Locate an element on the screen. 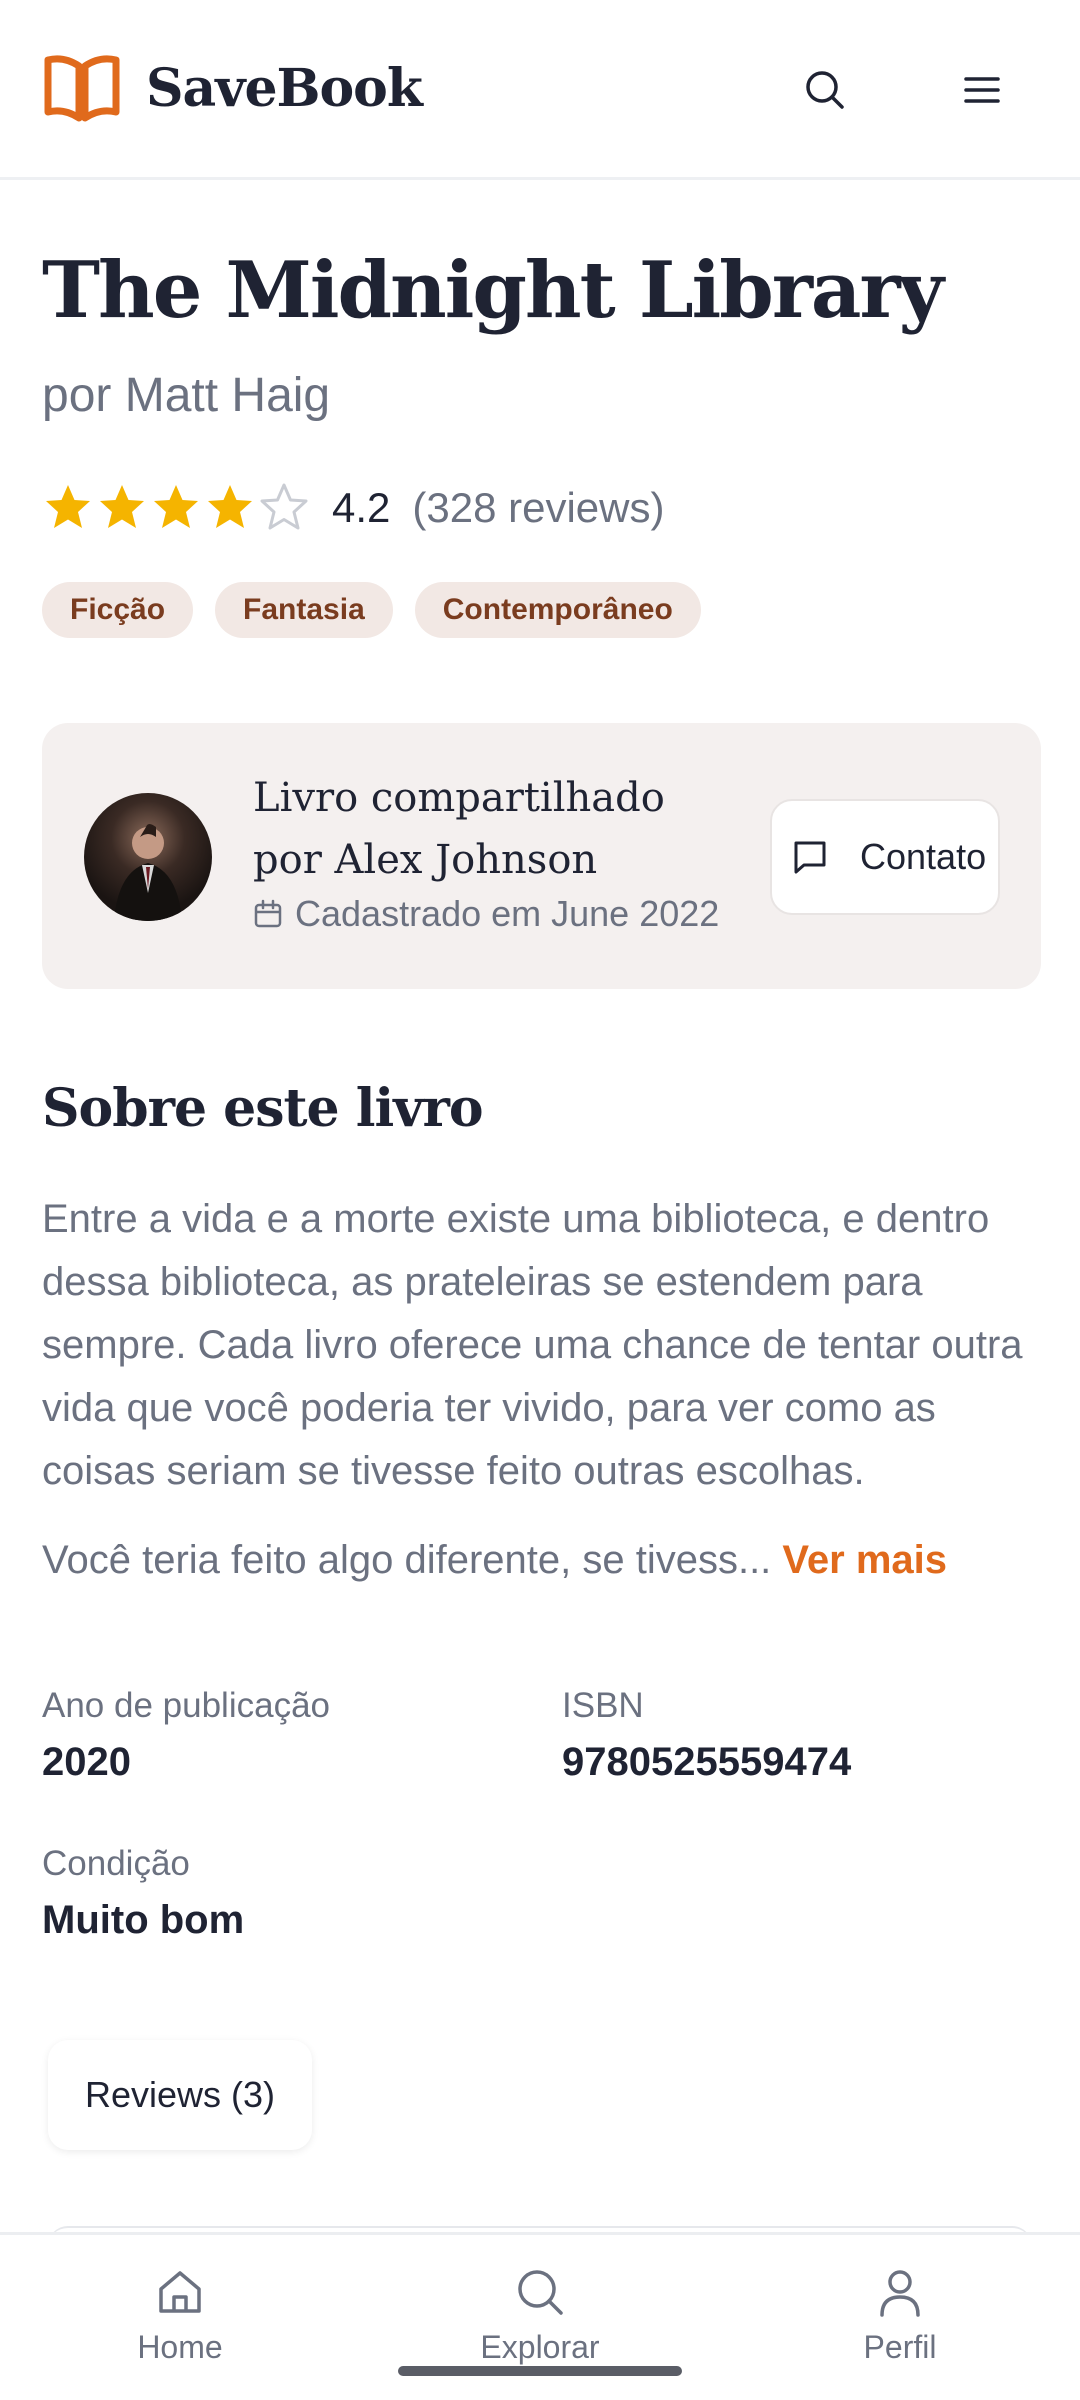 The height and width of the screenshot is (2400, 1080). avatar-image is located at coordinates (148, 872).